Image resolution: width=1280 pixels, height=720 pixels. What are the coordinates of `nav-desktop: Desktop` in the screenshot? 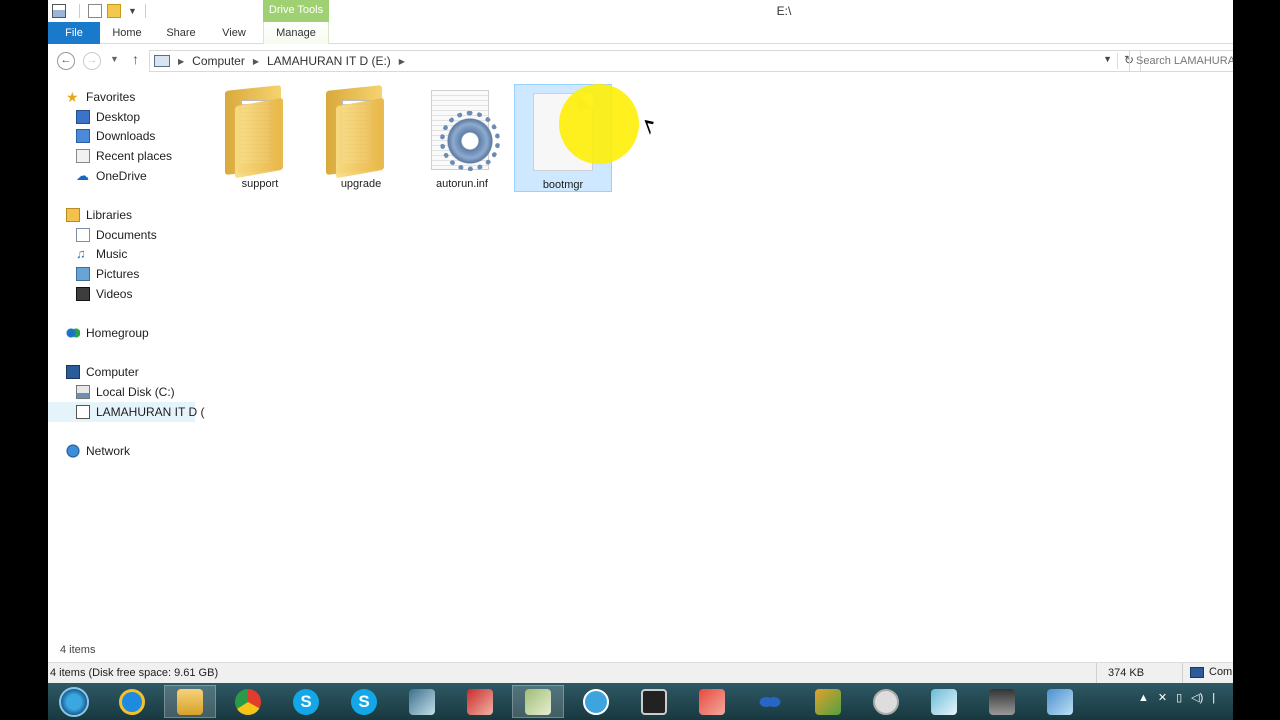 It's located at (108, 117).